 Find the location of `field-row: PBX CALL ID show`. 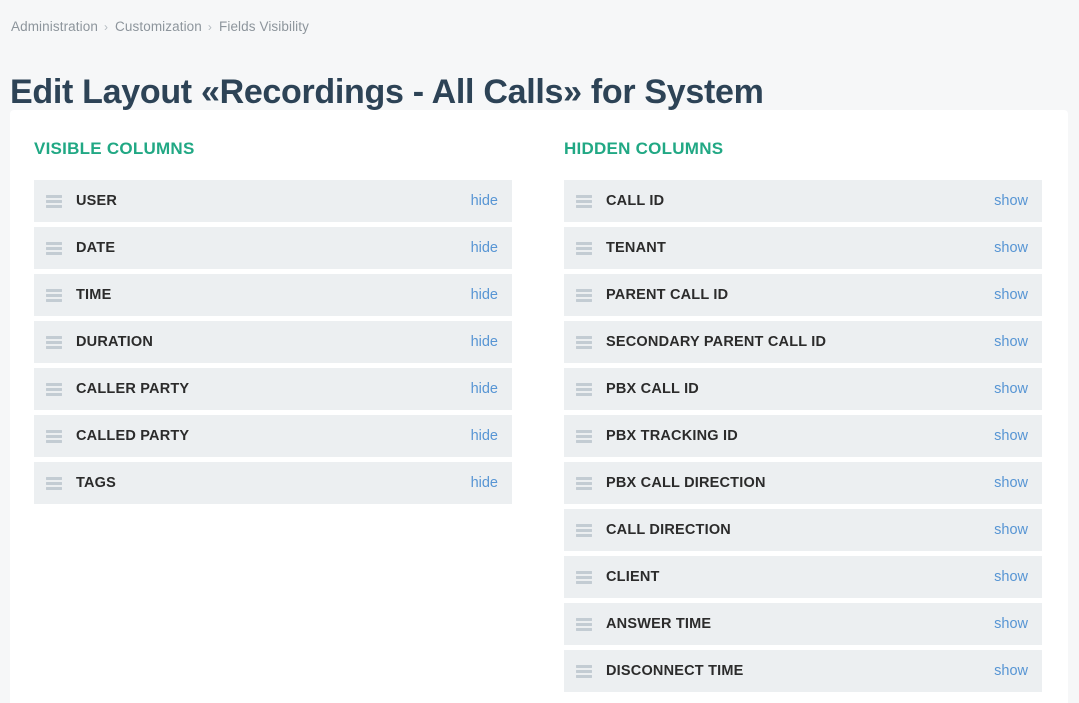

field-row: PBX CALL ID show is located at coordinates (803, 389).